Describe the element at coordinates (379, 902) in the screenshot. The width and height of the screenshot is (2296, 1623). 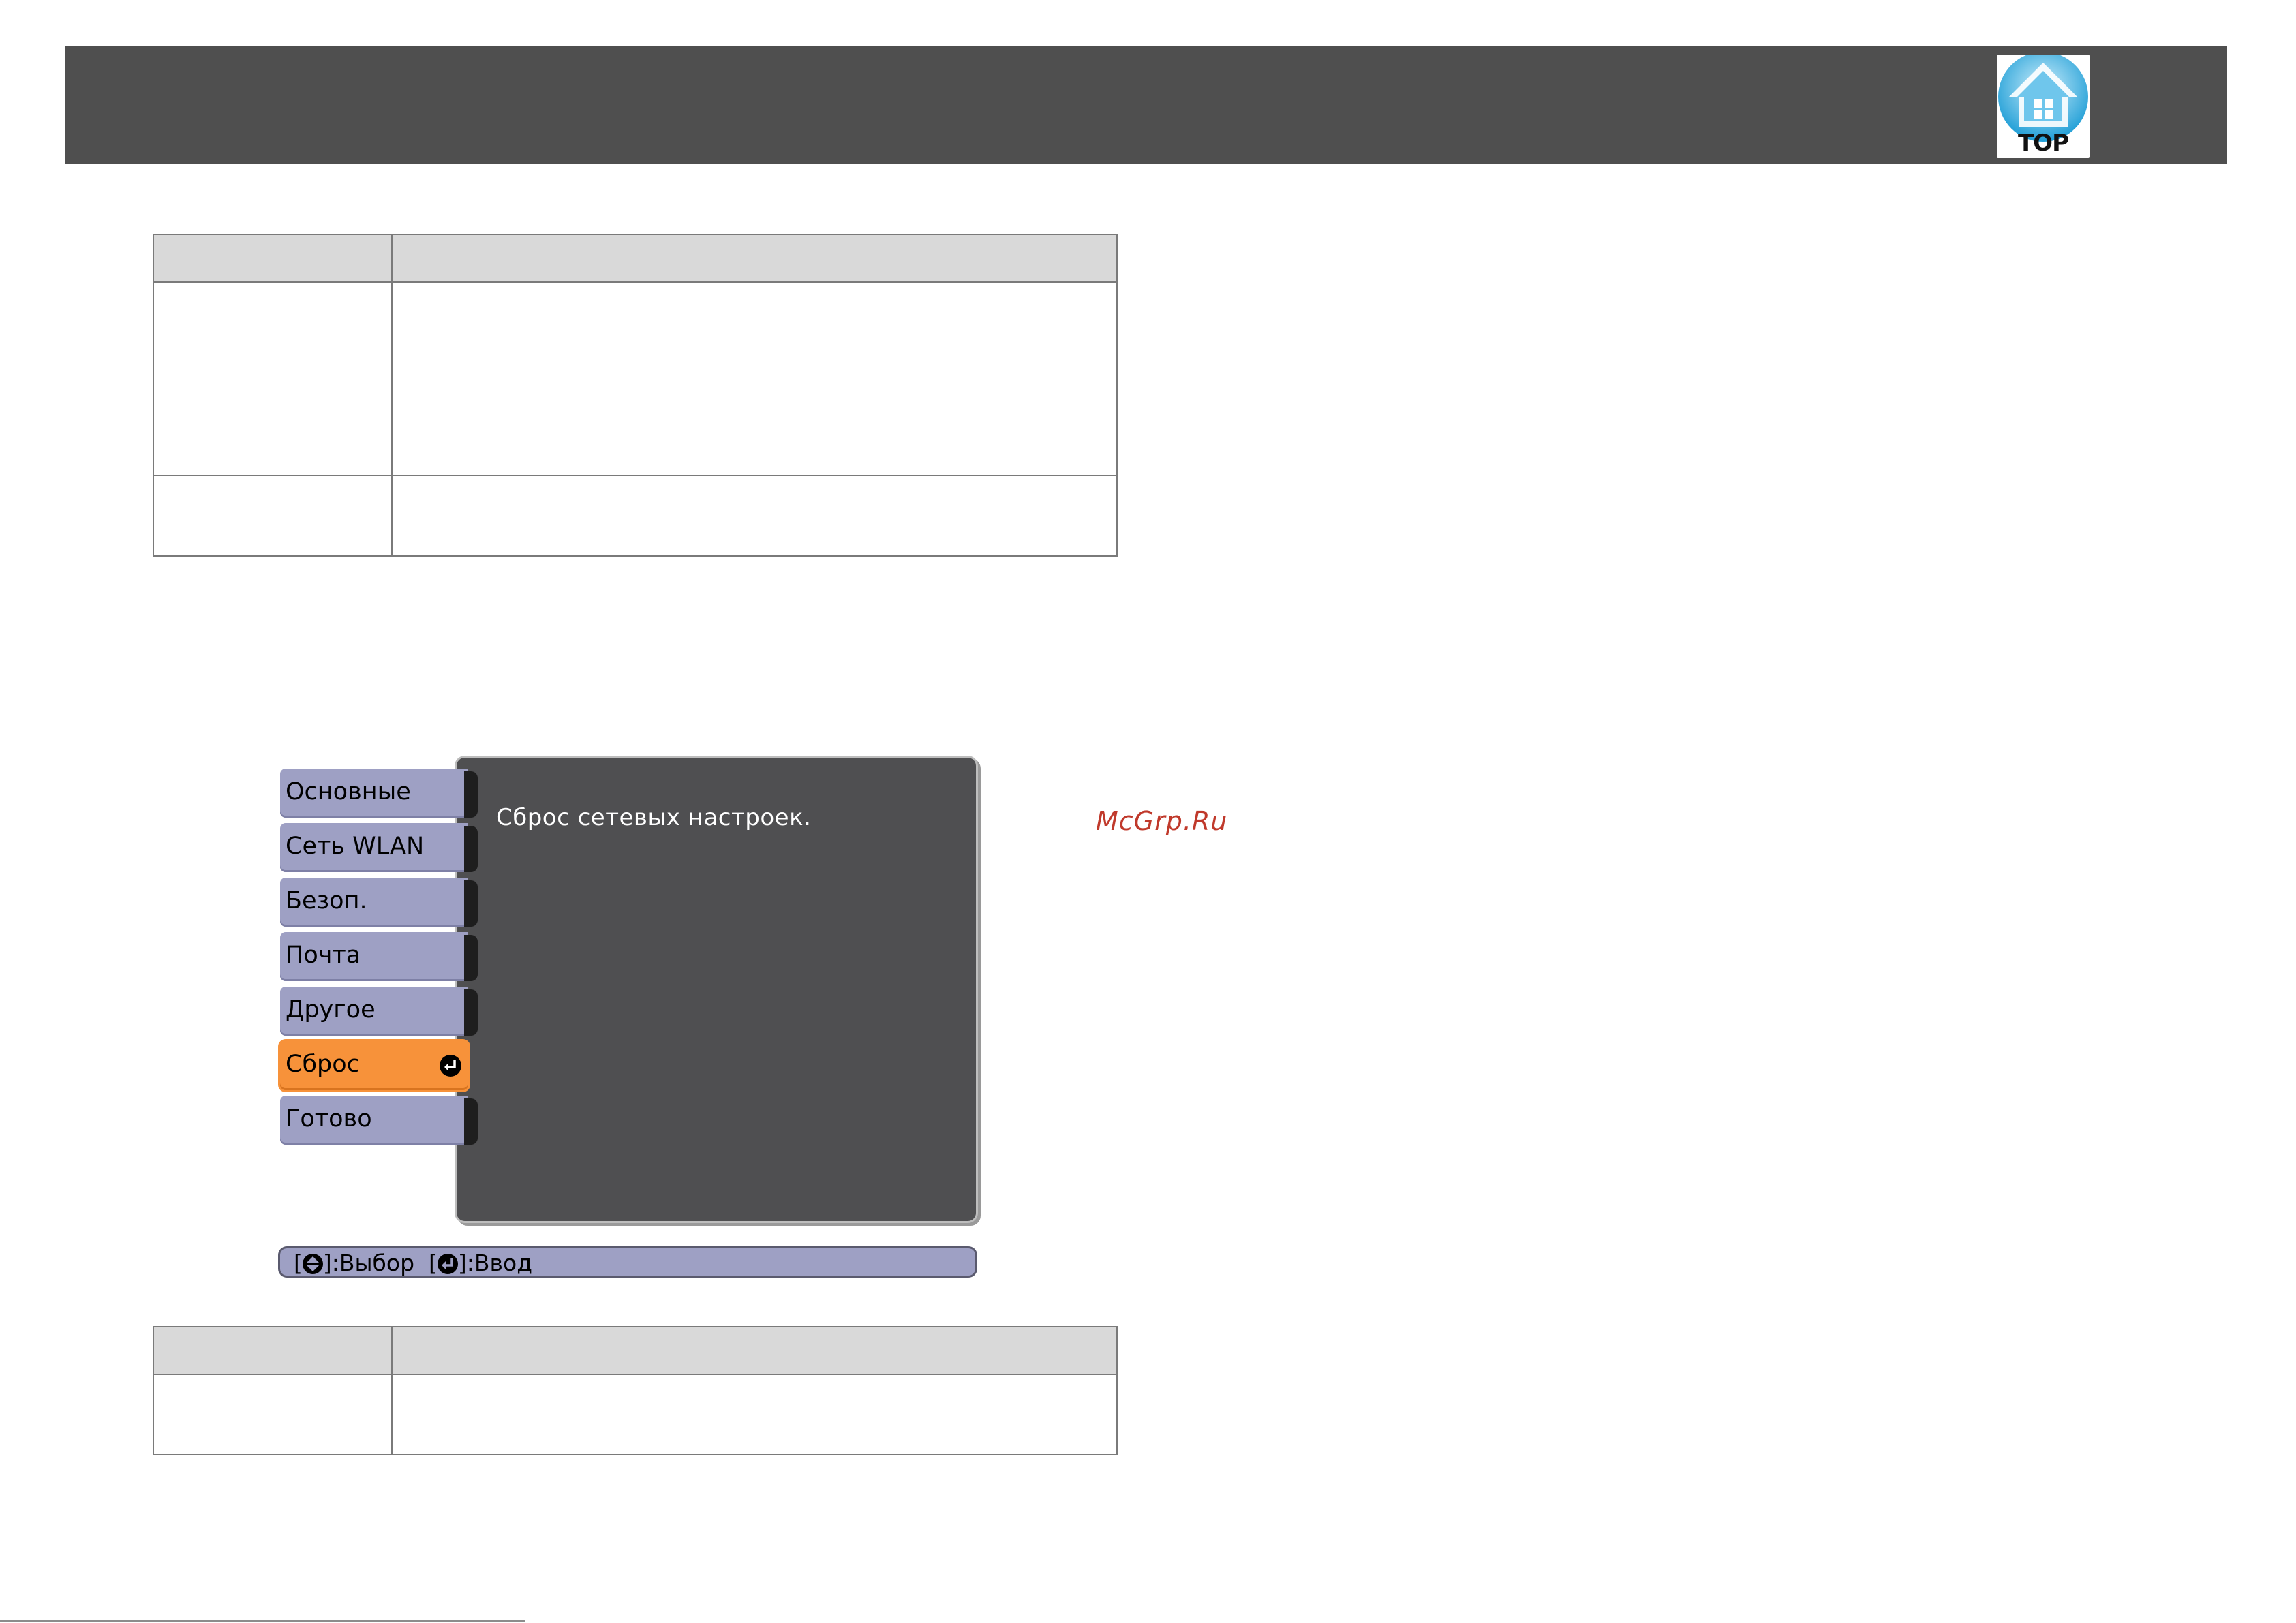
I see `tab-security: Безоп.` at that location.